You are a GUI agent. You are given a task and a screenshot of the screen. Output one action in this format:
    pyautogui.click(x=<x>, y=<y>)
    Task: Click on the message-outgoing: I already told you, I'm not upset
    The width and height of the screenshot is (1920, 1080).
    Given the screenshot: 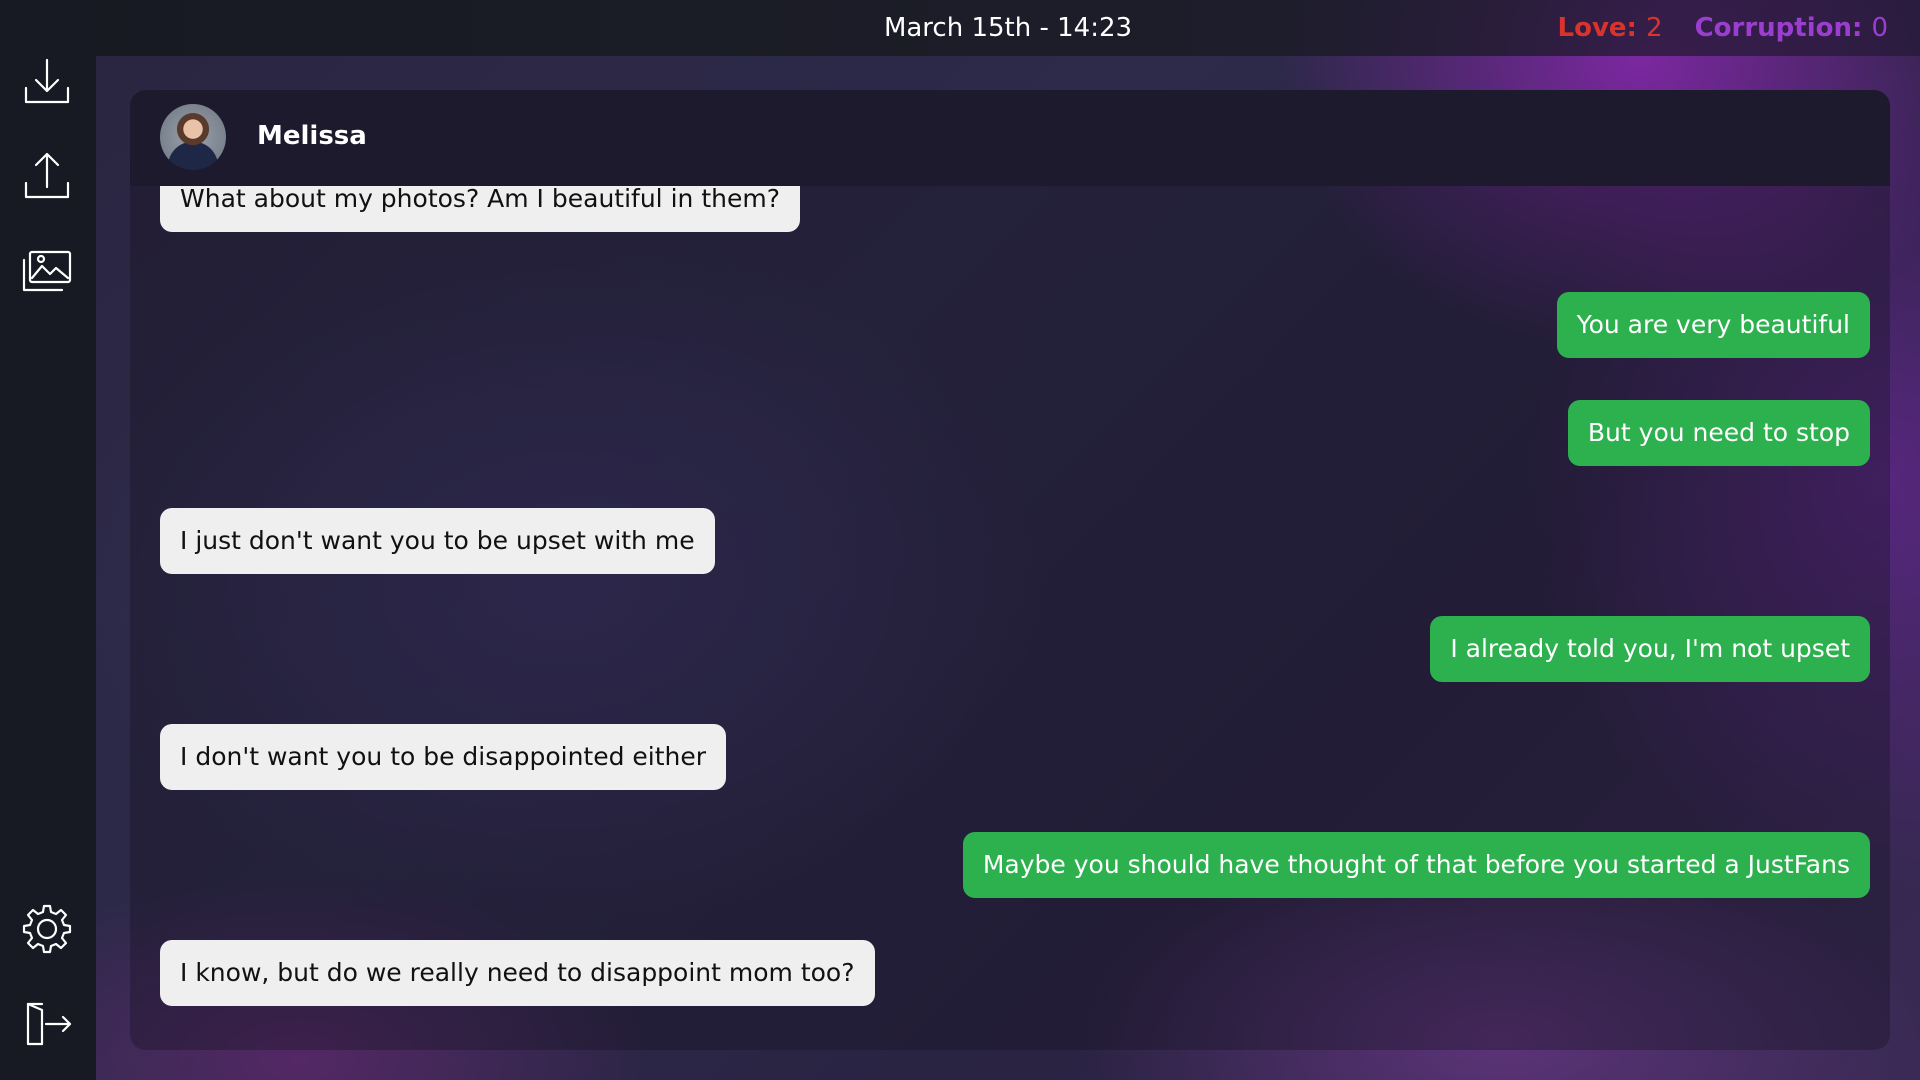 What is the action you would take?
    pyautogui.click(x=1650, y=649)
    